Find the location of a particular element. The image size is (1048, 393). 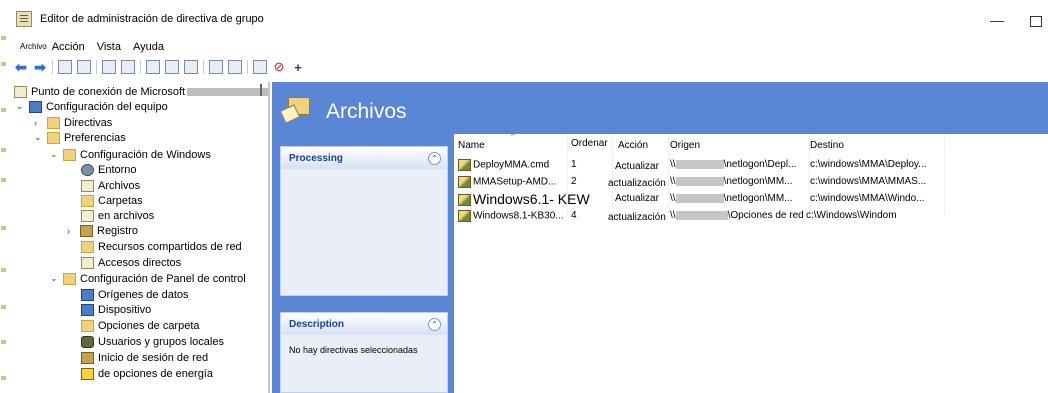

menu-ayuda: Ayuda is located at coordinates (148, 47).